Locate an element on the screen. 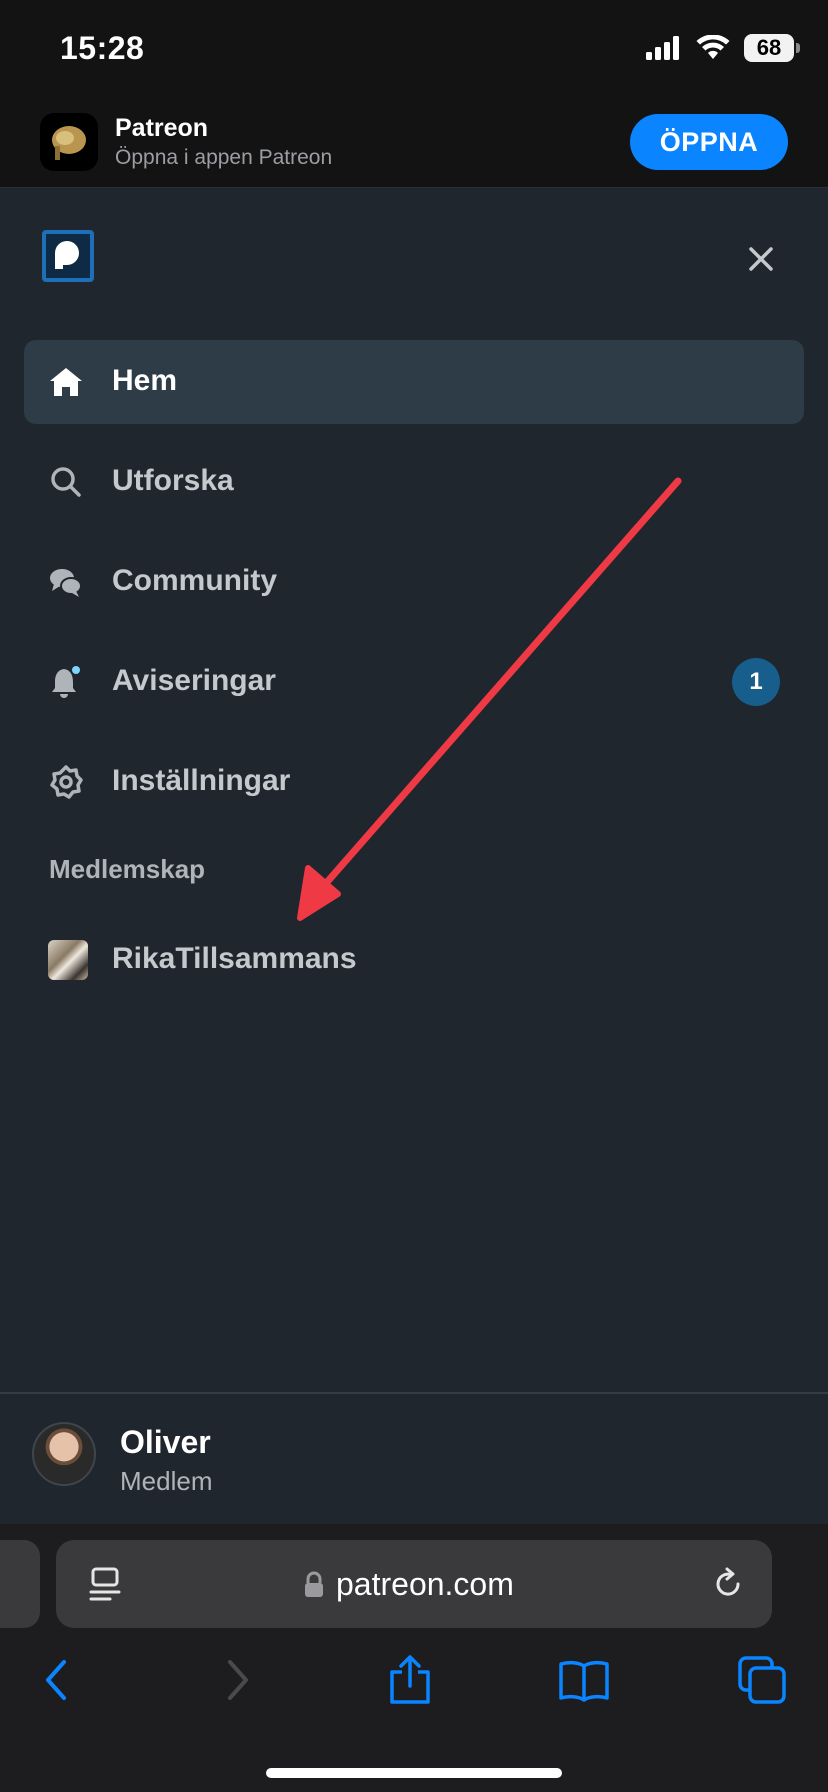 Image resolution: width=828 pixels, height=1792 pixels. previous-tab-preview is located at coordinates (20, 1584).